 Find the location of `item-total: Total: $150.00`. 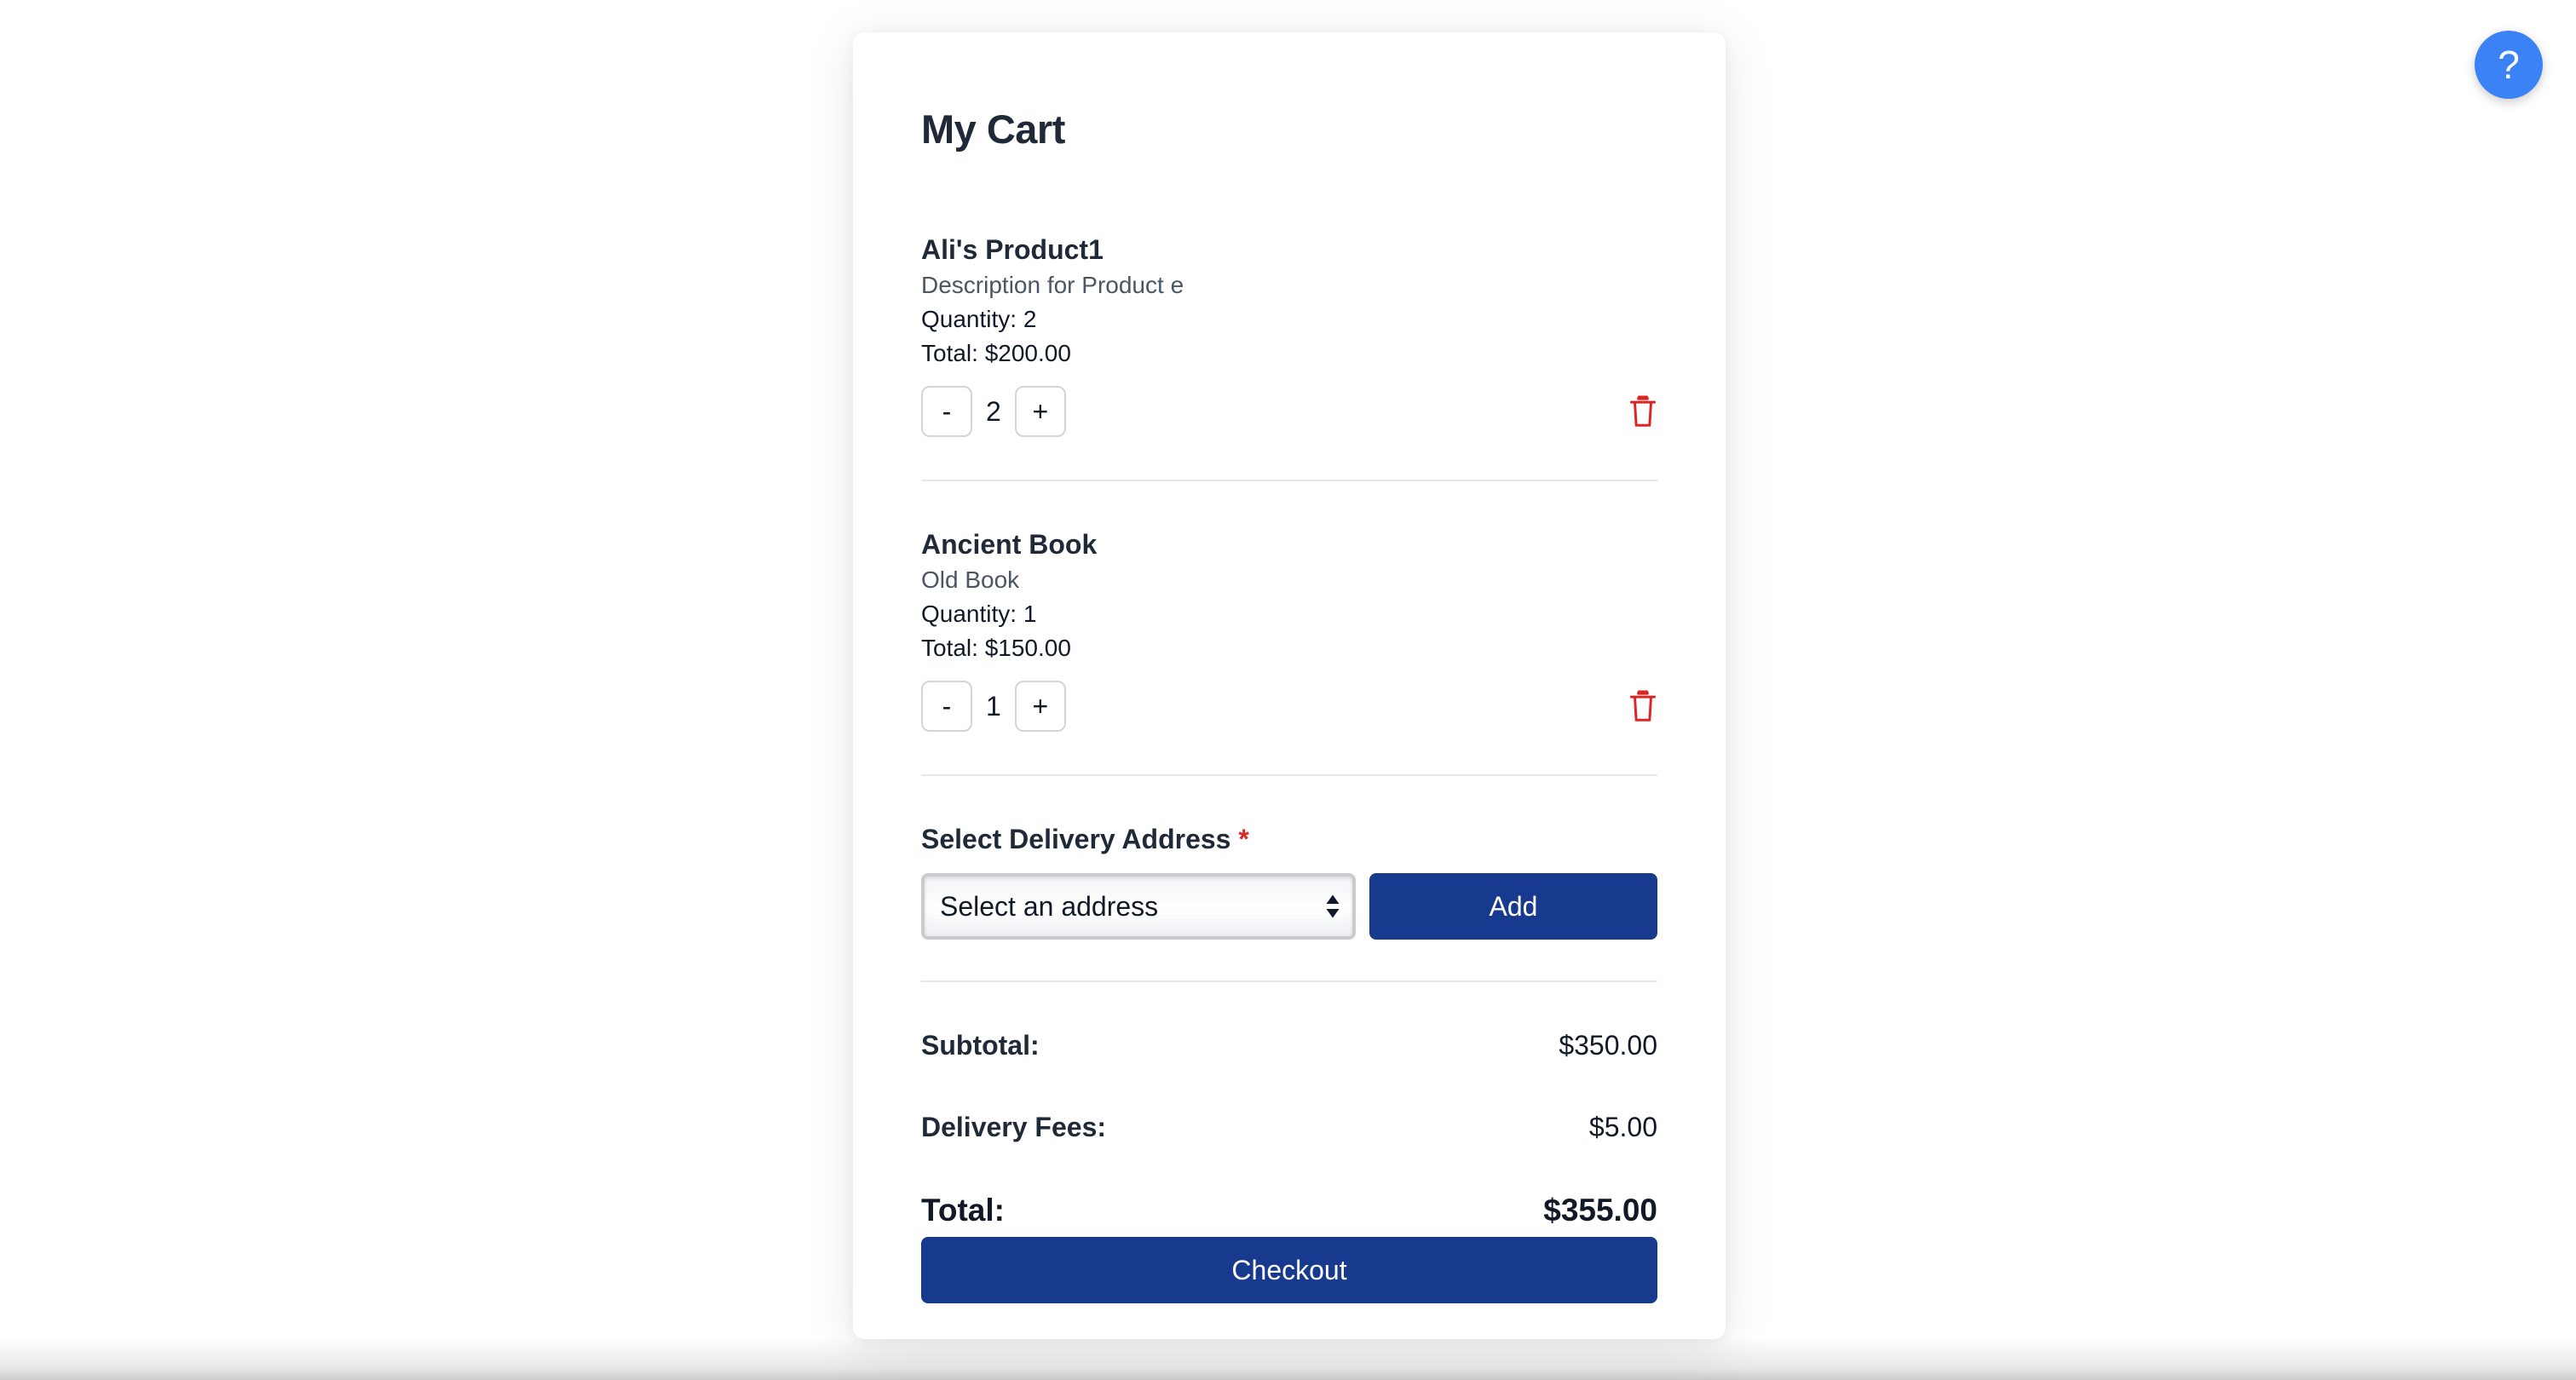

item-total: Total: $150.00 is located at coordinates (996, 648).